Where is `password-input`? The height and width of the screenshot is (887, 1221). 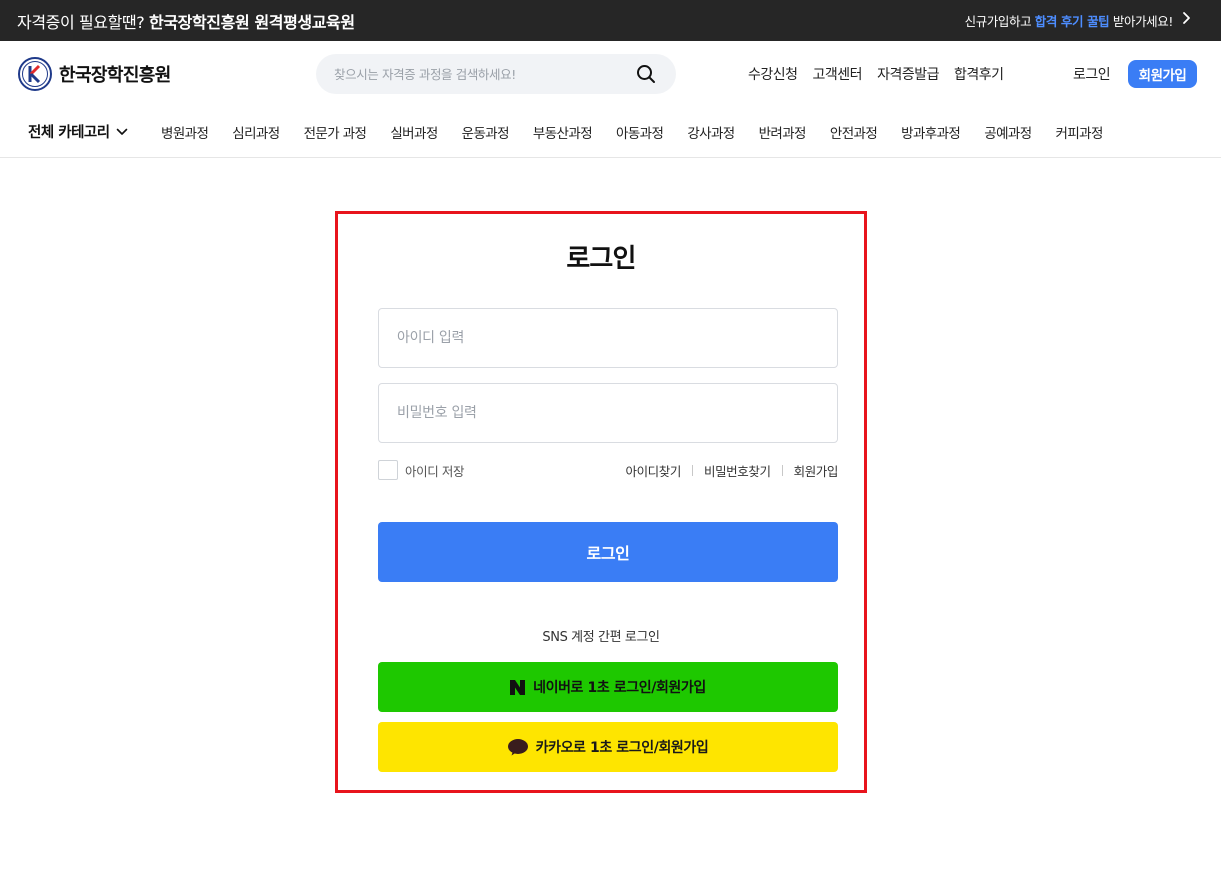 password-input is located at coordinates (608, 413).